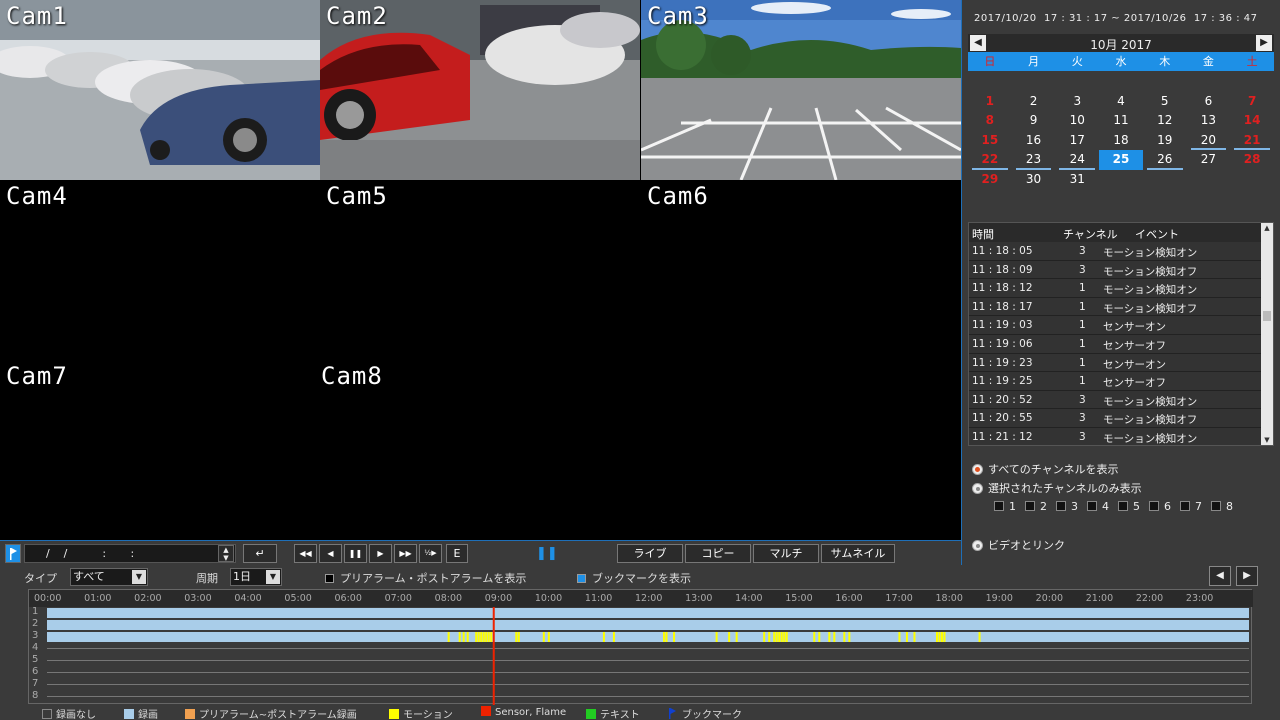 The width and height of the screenshot is (1280, 720). What do you see at coordinates (786, 553) in the screenshot?
I see `multi-button: マルチ` at bounding box center [786, 553].